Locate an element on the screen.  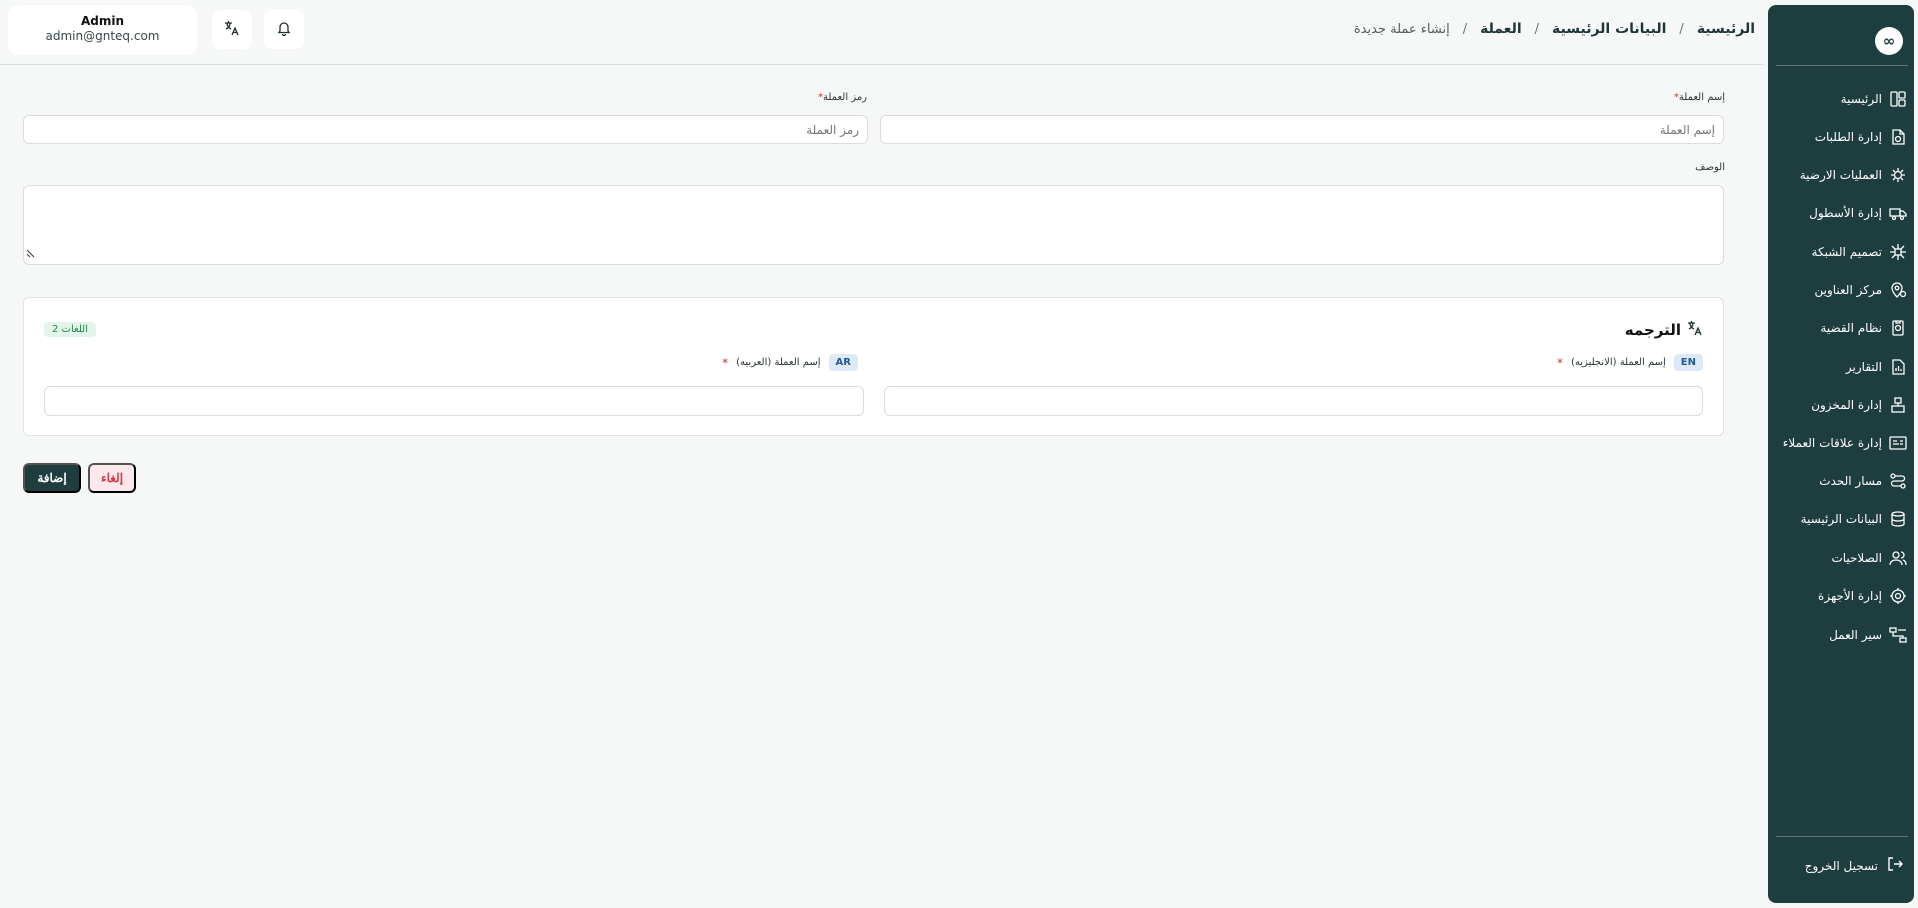
report-icon is located at coordinates (1898, 367).